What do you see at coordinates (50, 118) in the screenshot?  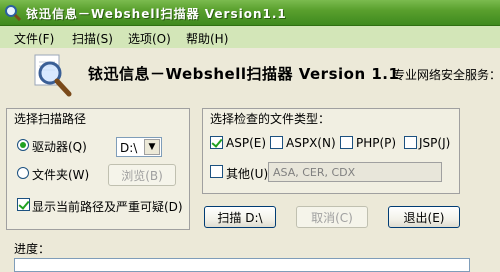 I see `scan-path-group-label: 选择扫描路径` at bounding box center [50, 118].